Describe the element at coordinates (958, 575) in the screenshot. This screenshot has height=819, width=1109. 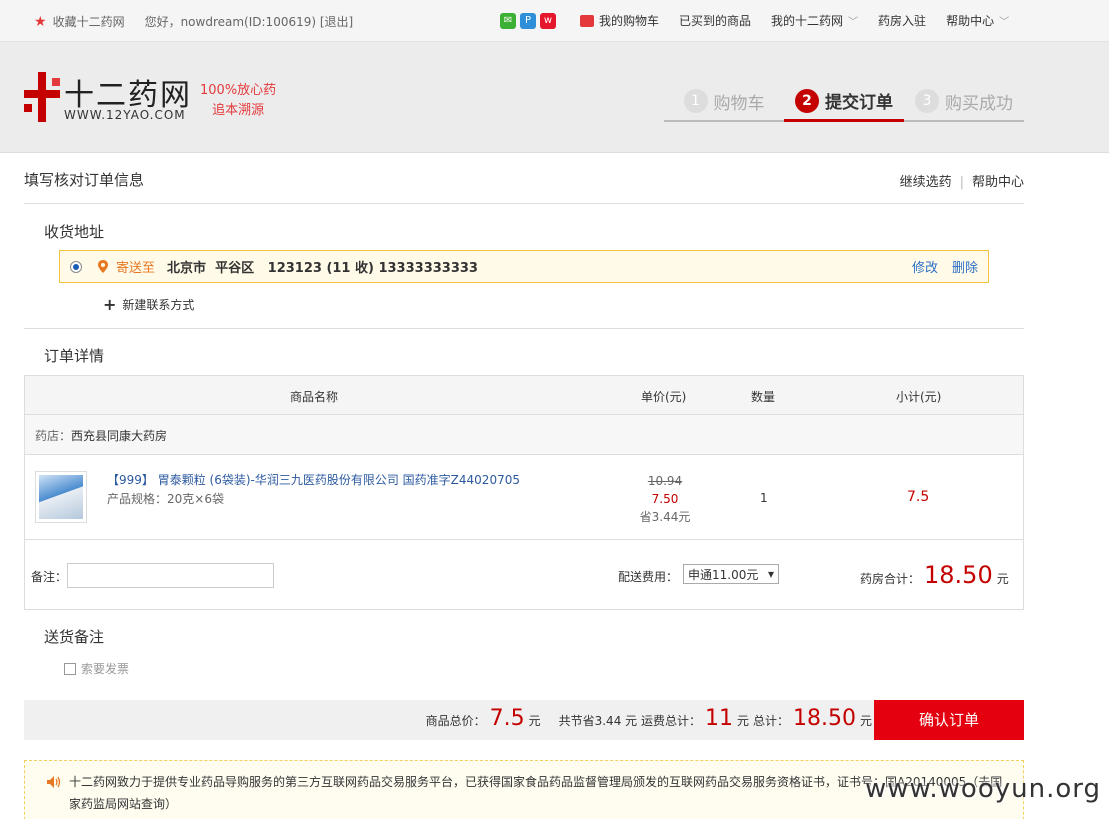
I see `store-total-value: 18.50` at that location.